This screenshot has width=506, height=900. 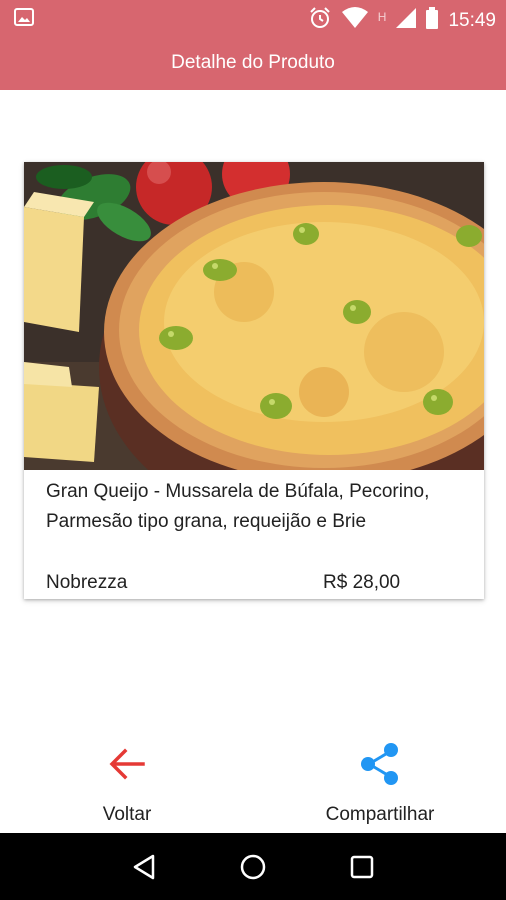 What do you see at coordinates (362, 582) in the screenshot?
I see `product-price: R$ 28,00` at bounding box center [362, 582].